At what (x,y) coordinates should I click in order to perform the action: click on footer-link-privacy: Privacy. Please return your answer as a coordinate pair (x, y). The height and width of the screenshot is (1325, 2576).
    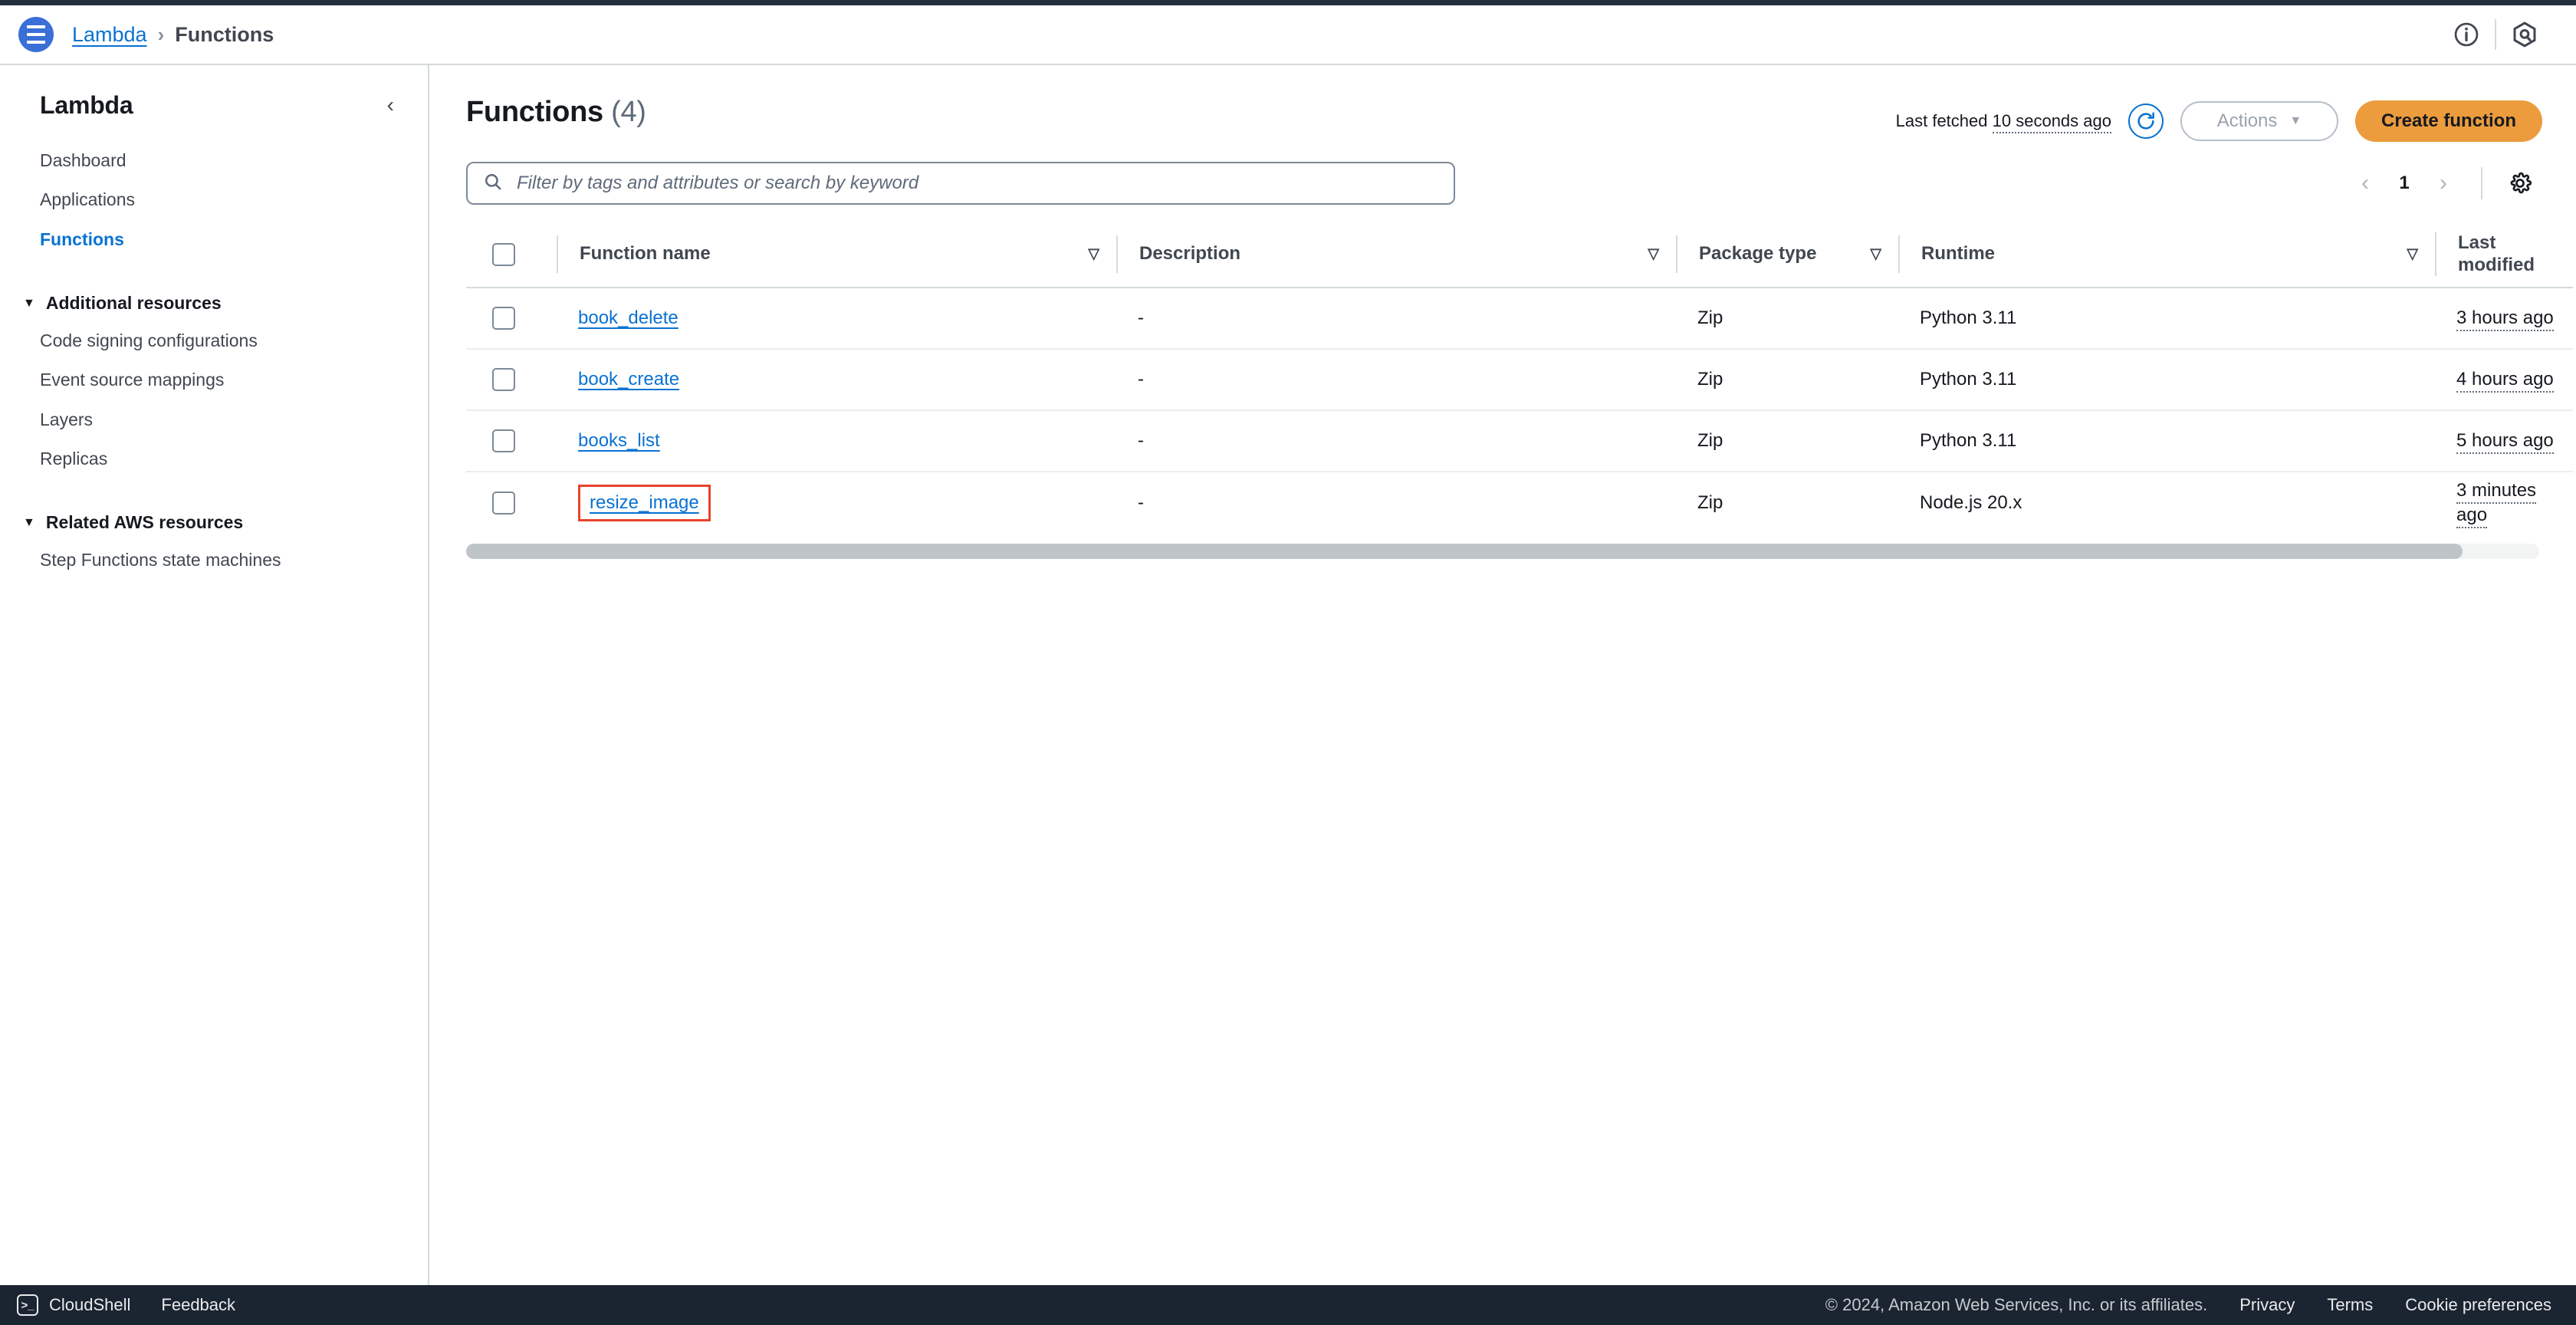
    Looking at the image, I should click on (2267, 1305).